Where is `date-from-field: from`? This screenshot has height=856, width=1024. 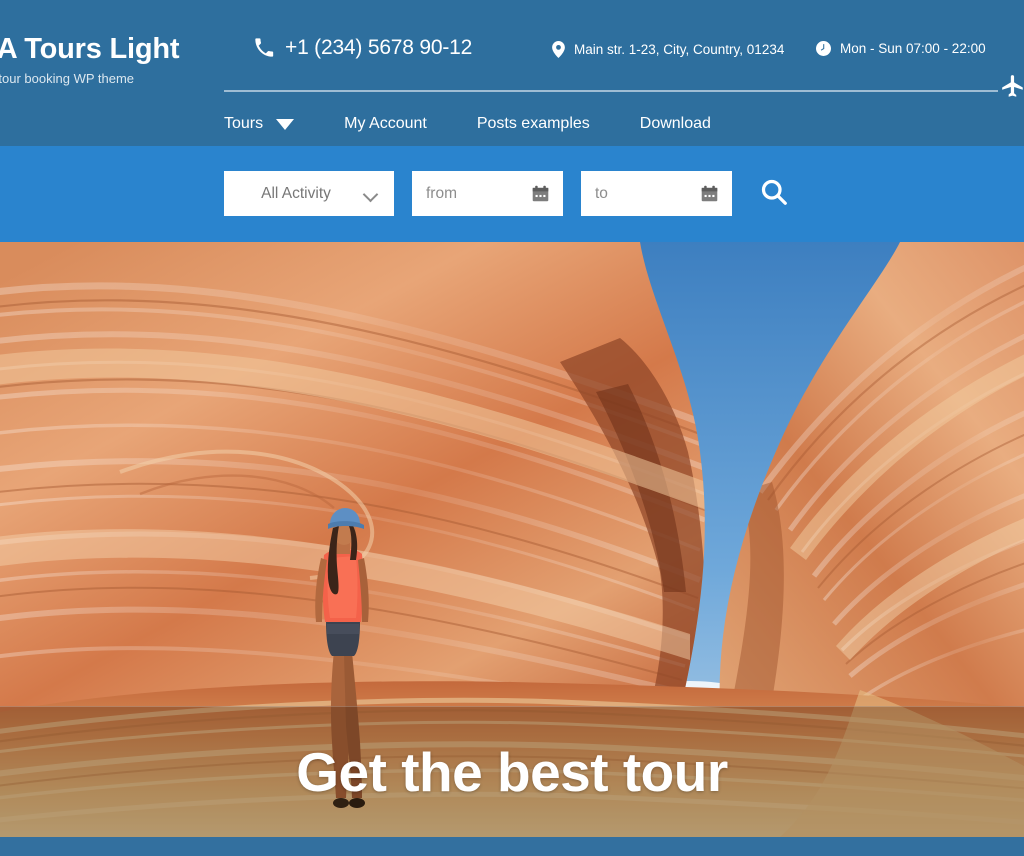 date-from-field: from is located at coordinates (487, 193).